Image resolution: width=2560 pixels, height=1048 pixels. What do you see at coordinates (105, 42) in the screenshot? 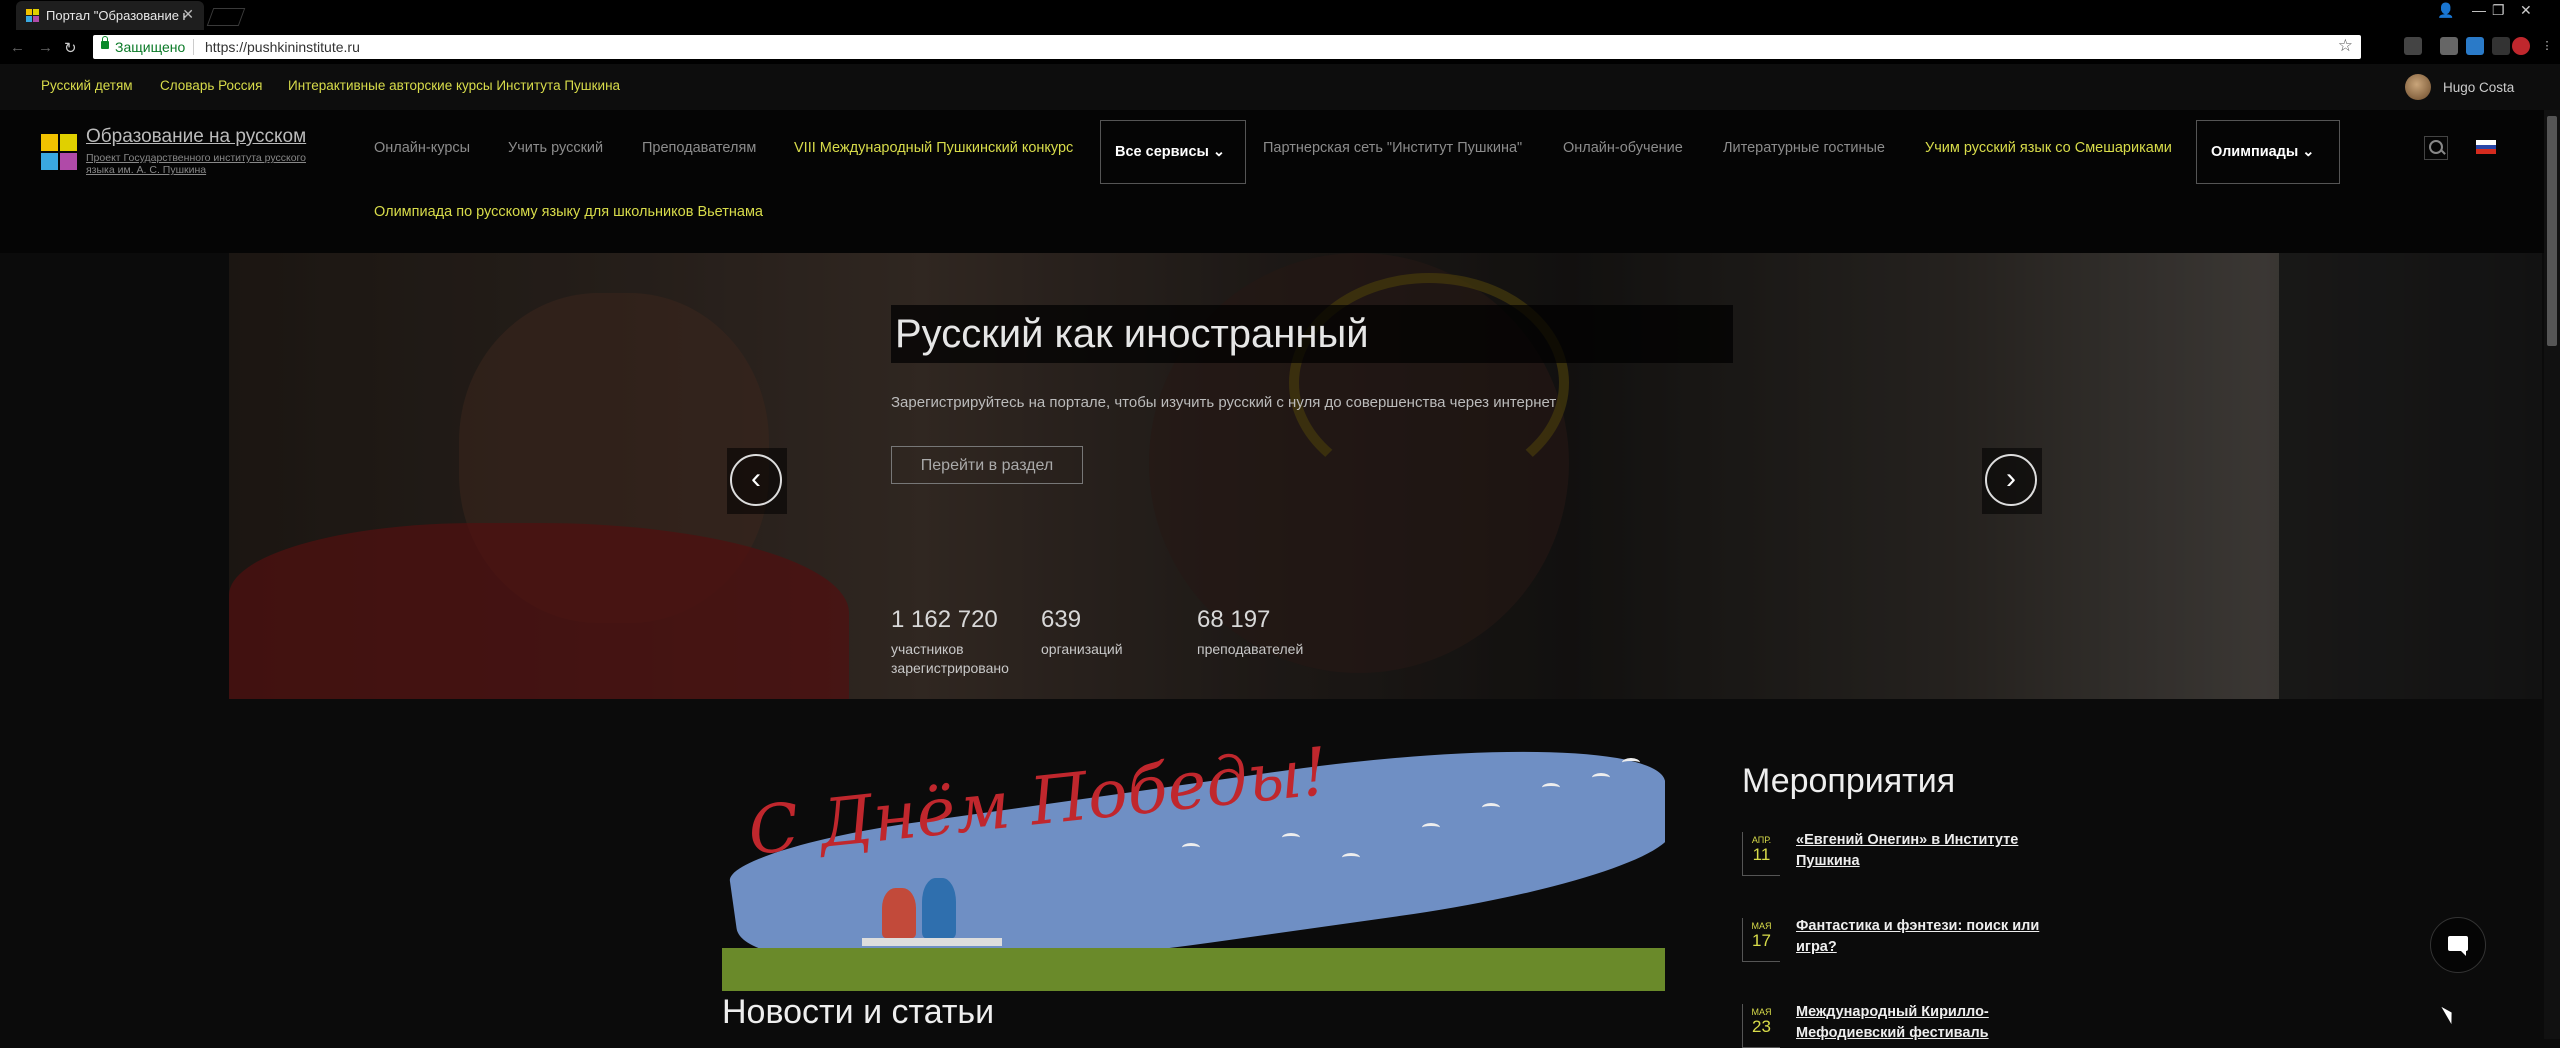
I see `lock-icon` at bounding box center [105, 42].